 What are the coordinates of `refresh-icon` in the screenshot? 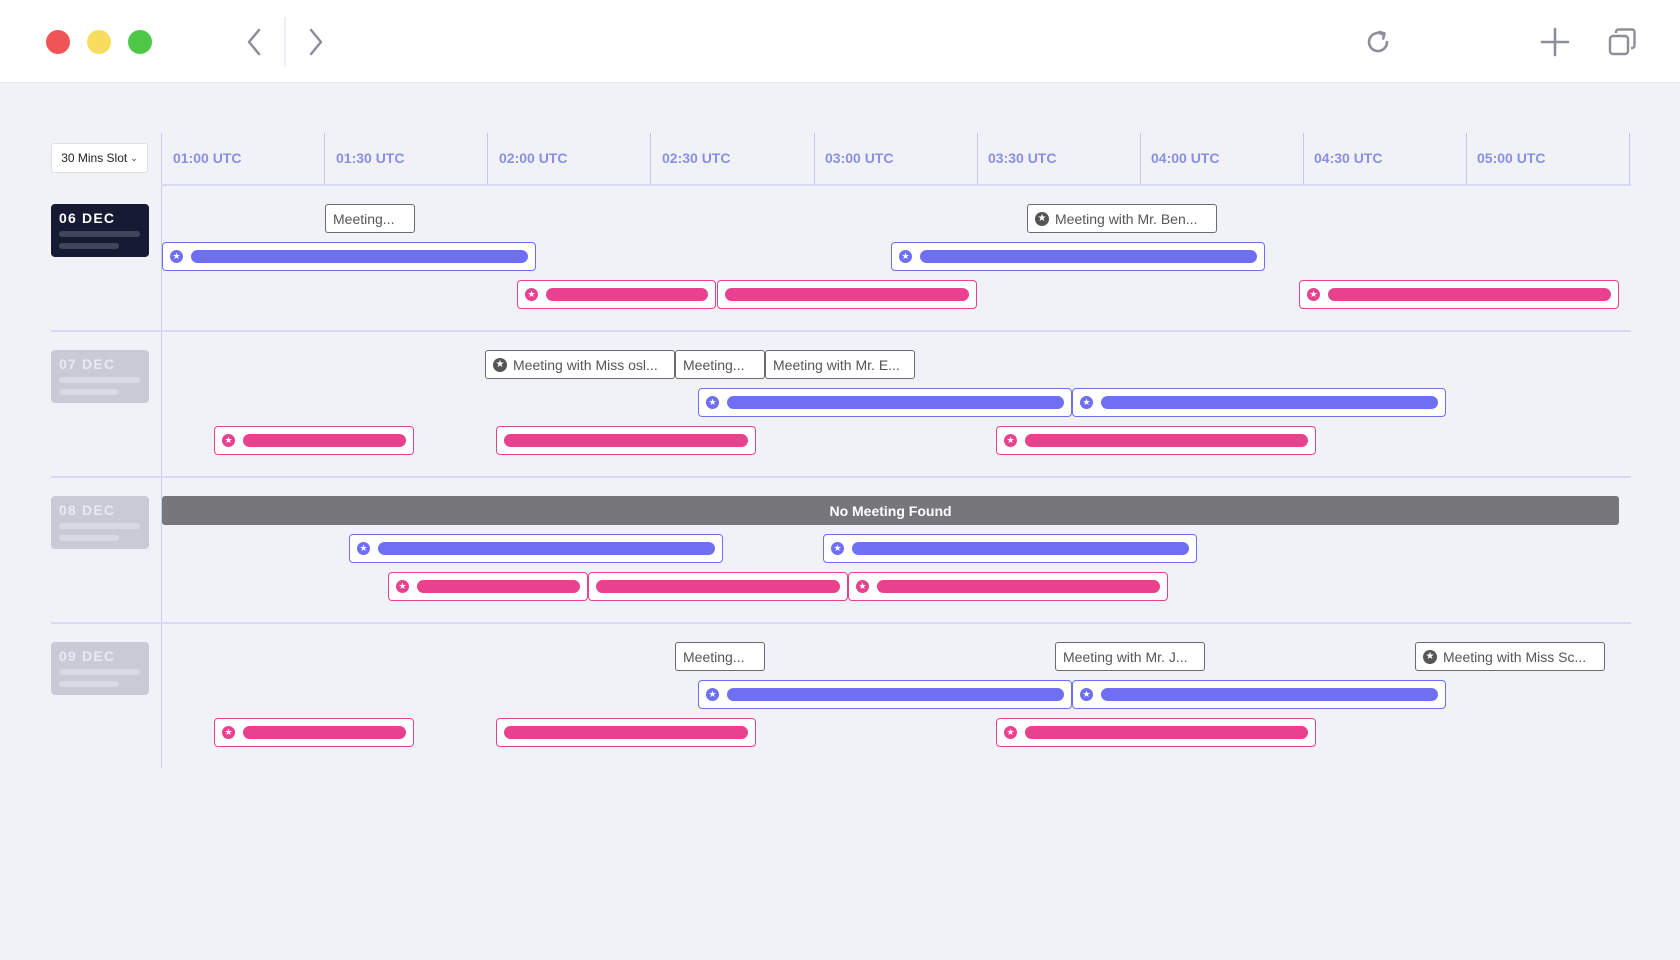 It's located at (1378, 41).